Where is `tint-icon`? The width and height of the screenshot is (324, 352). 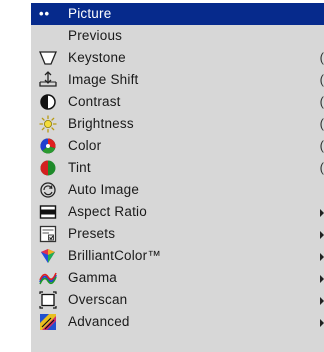
tint-icon is located at coordinates (48, 168).